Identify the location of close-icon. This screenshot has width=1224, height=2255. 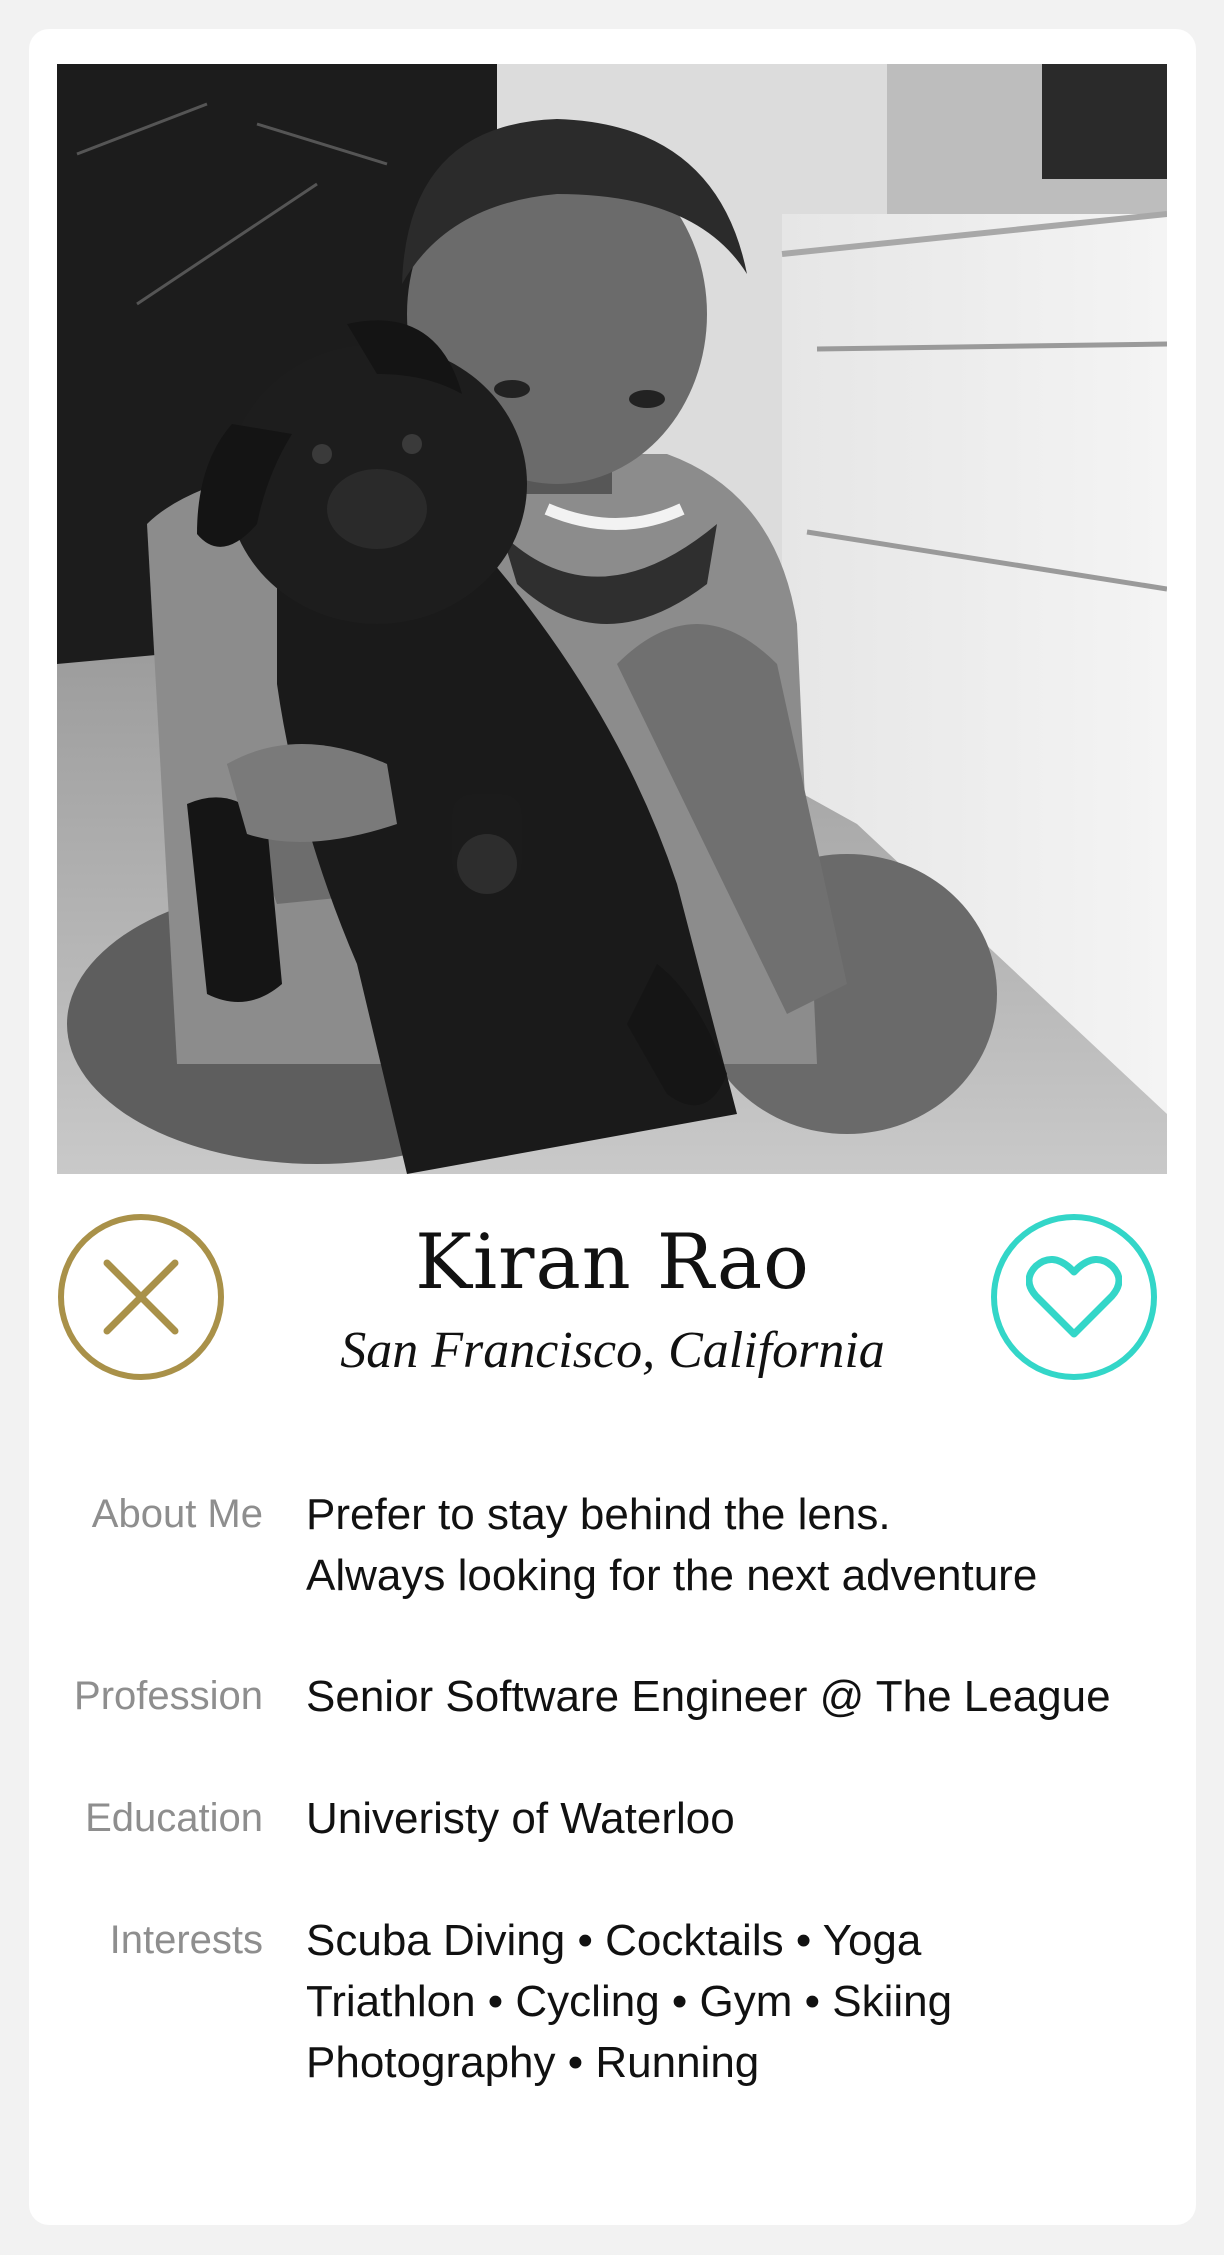
(141, 1297).